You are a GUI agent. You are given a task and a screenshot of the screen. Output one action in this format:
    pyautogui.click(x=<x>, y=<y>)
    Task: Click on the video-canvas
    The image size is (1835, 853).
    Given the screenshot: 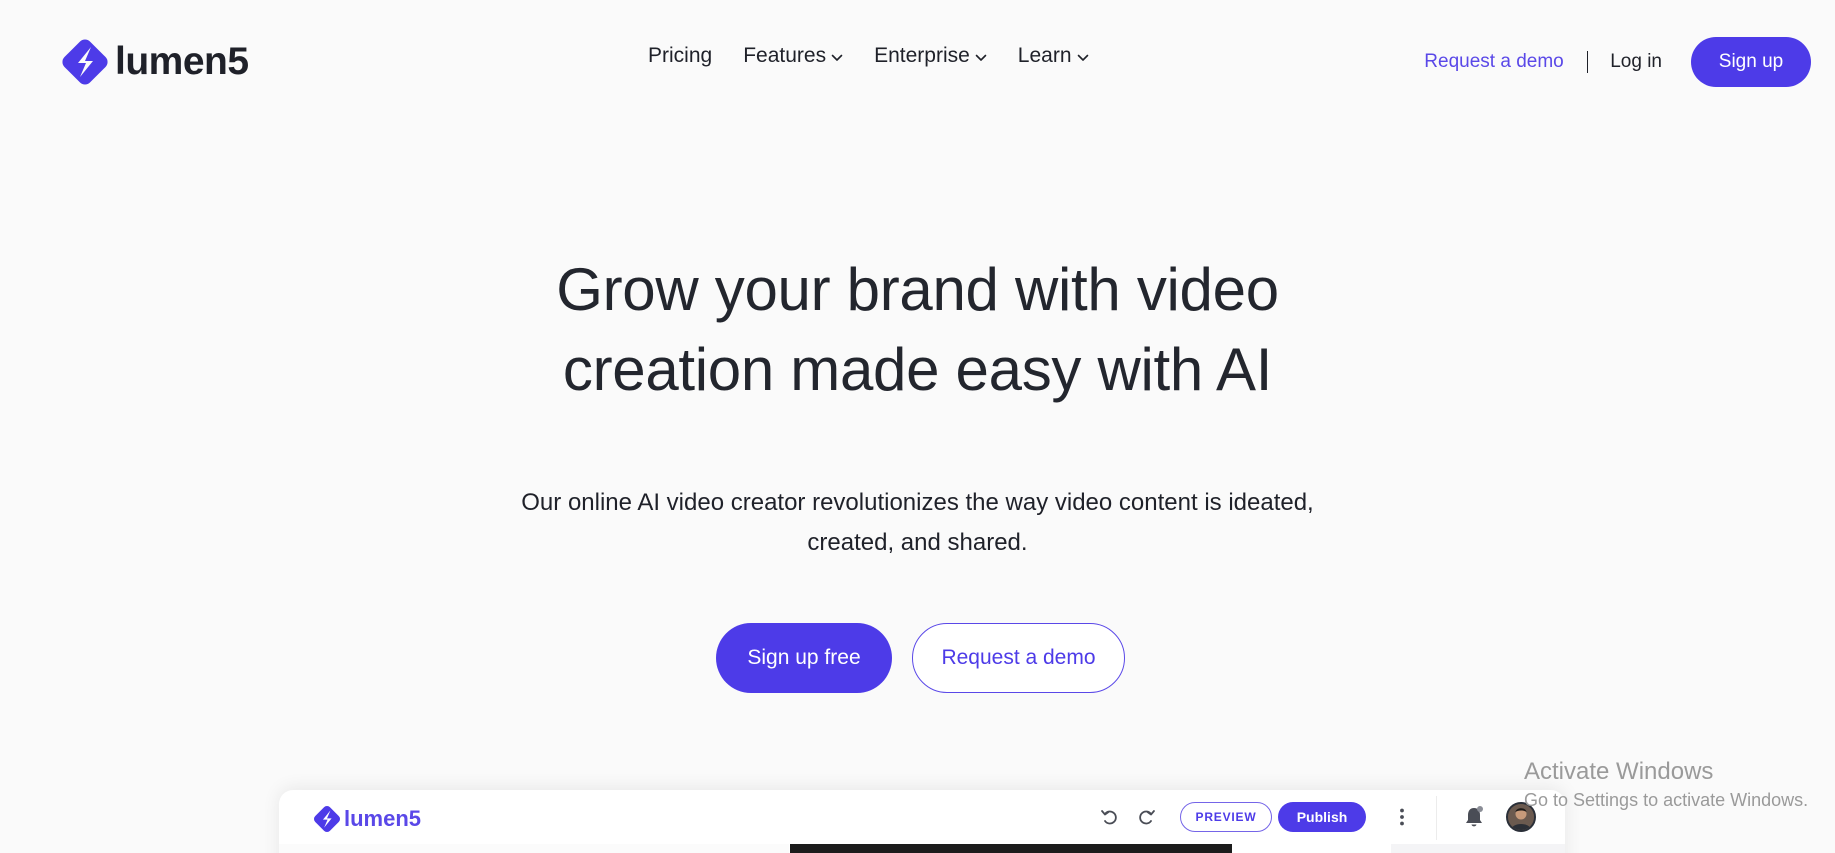 What is the action you would take?
    pyautogui.click(x=1011, y=848)
    